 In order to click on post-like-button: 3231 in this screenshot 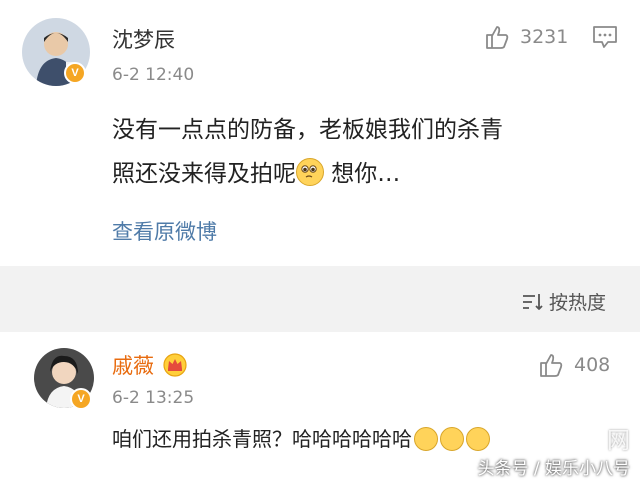, I will do `click(526, 37)`.